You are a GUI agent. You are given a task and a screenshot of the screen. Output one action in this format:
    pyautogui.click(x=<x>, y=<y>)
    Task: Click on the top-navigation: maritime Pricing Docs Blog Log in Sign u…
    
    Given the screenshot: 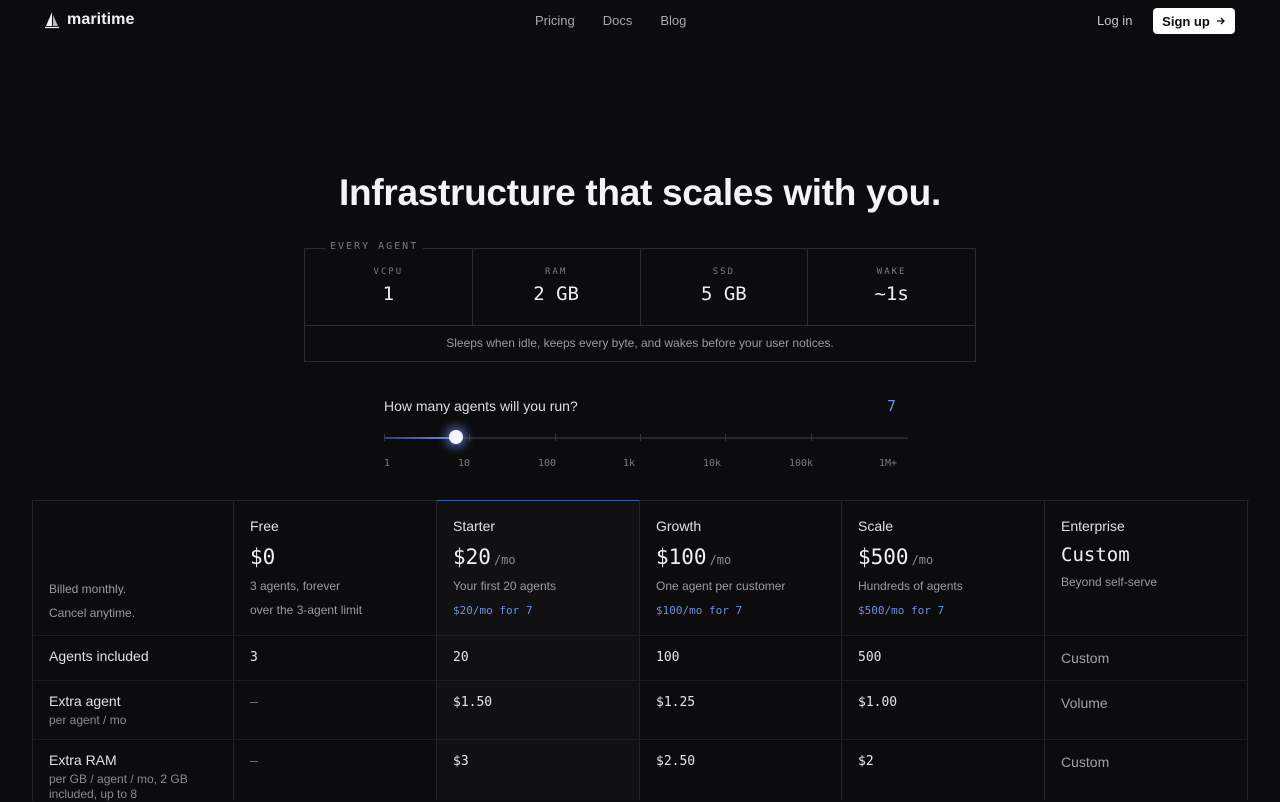 What is the action you would take?
    pyautogui.click(x=640, y=21)
    